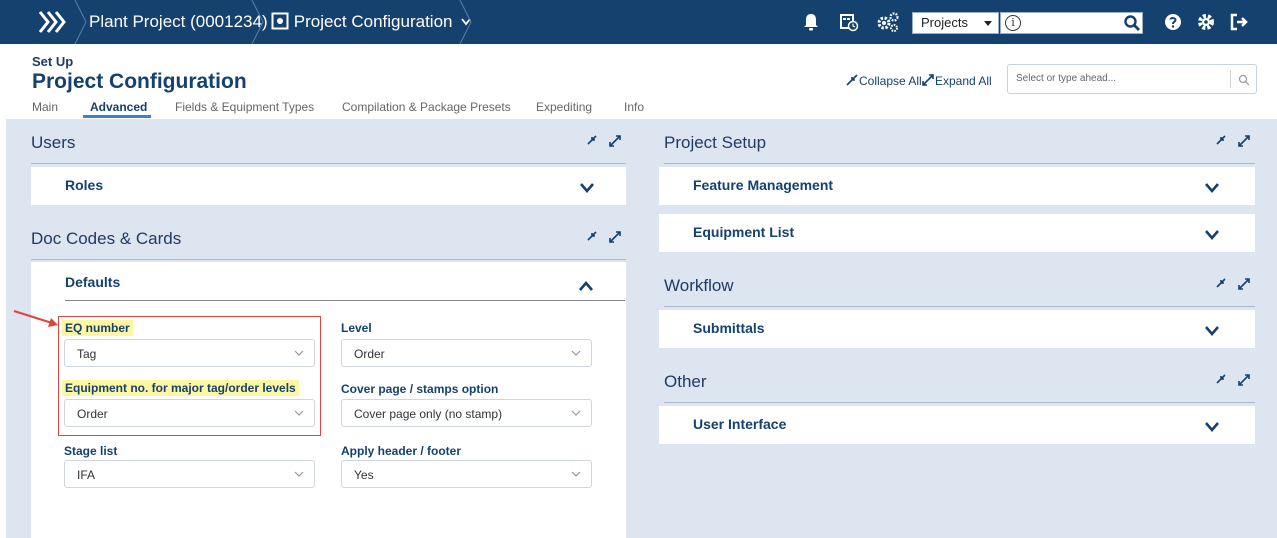 This screenshot has width=1277, height=538. I want to click on level-label: Level, so click(356, 328).